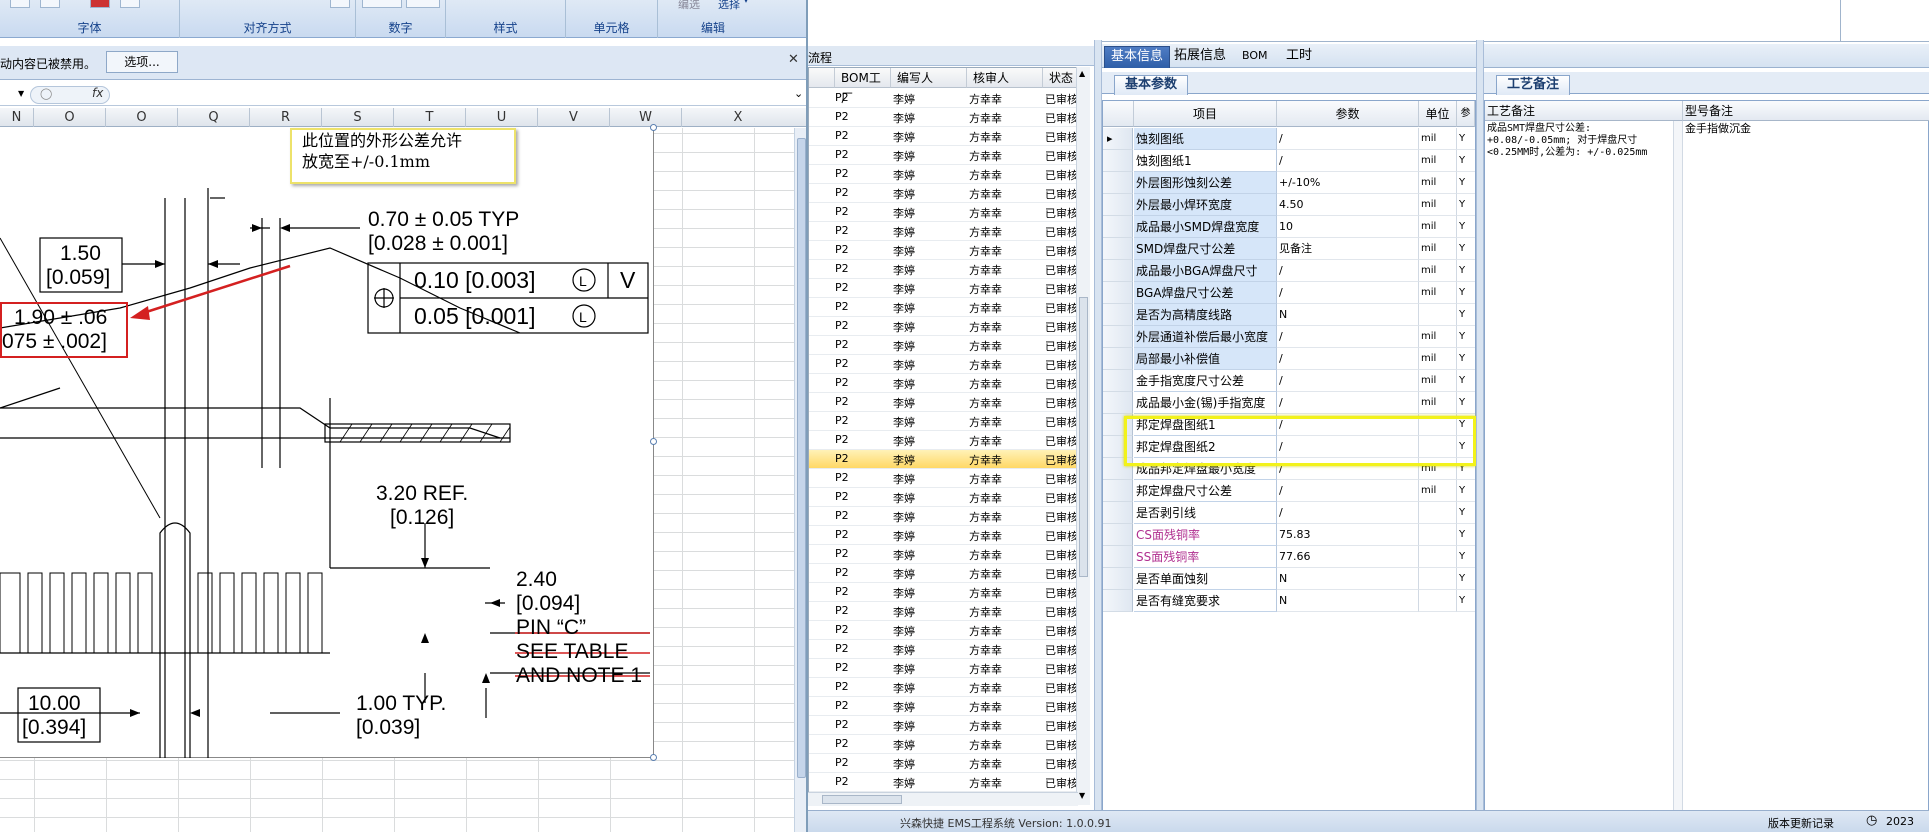 The image size is (1929, 832). What do you see at coordinates (1098, 425) in the screenshot?
I see `panel-splitter` at bounding box center [1098, 425].